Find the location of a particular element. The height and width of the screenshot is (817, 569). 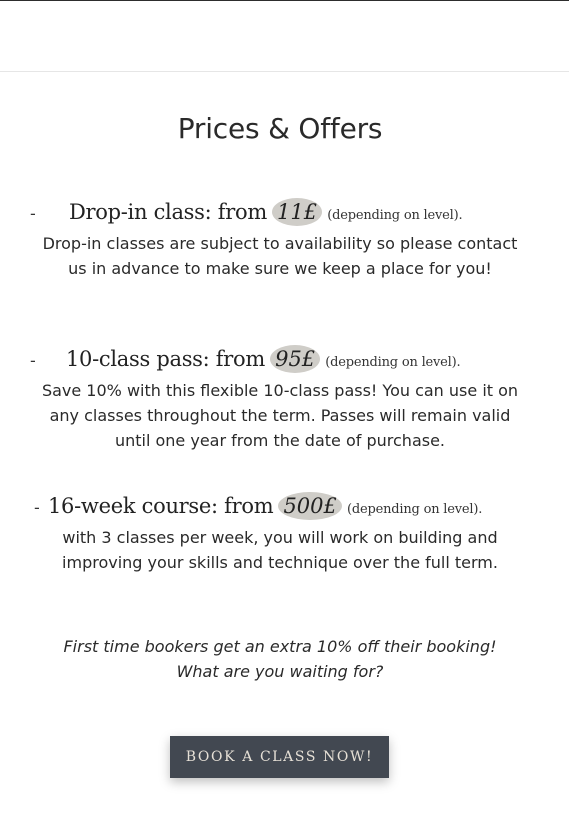

section-title: Prices & Offers is located at coordinates (280, 128).